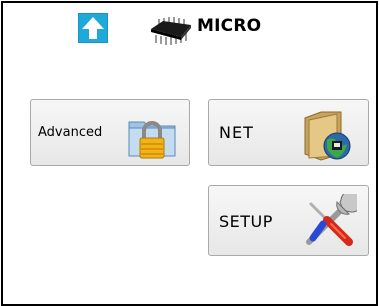  Describe the element at coordinates (236, 132) in the screenshot. I see `net-button-label: NET` at that location.